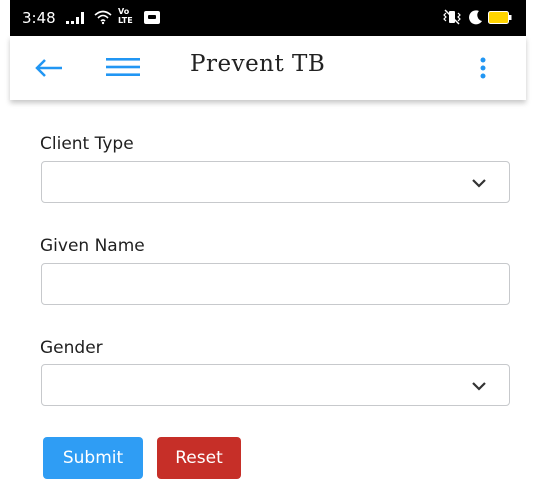  Describe the element at coordinates (452, 17) in the screenshot. I see `vibrate-icon` at that location.